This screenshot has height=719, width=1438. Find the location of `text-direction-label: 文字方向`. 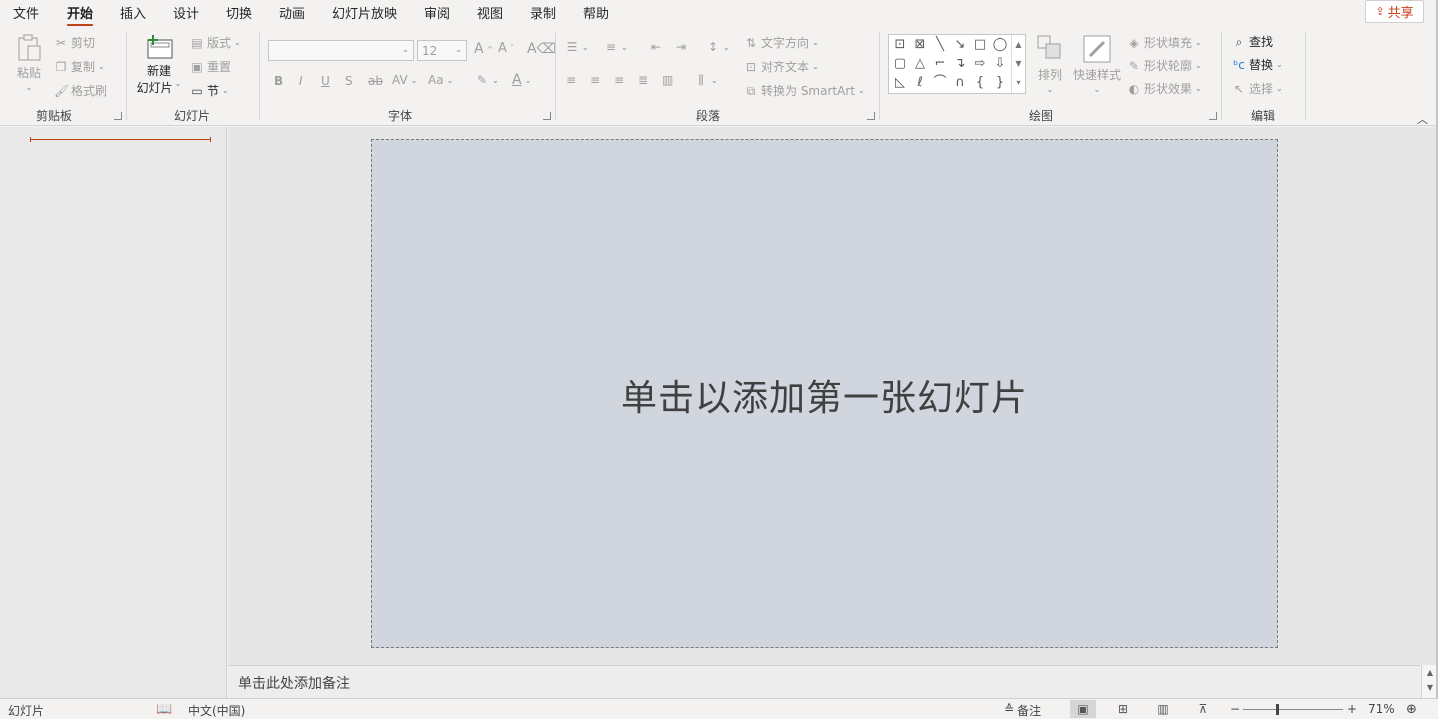

text-direction-label: 文字方向 is located at coordinates (785, 43).